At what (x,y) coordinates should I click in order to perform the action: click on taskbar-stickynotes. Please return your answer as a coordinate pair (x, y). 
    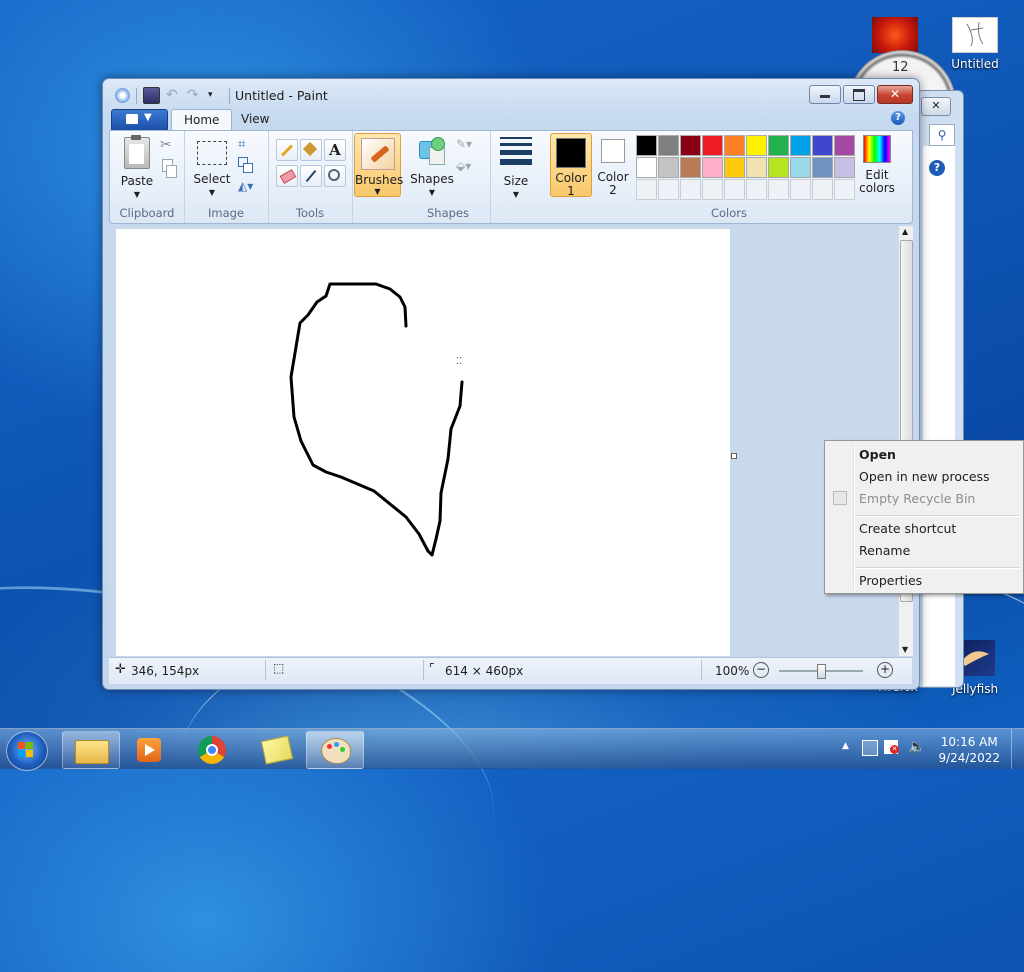
    Looking at the image, I should click on (277, 750).